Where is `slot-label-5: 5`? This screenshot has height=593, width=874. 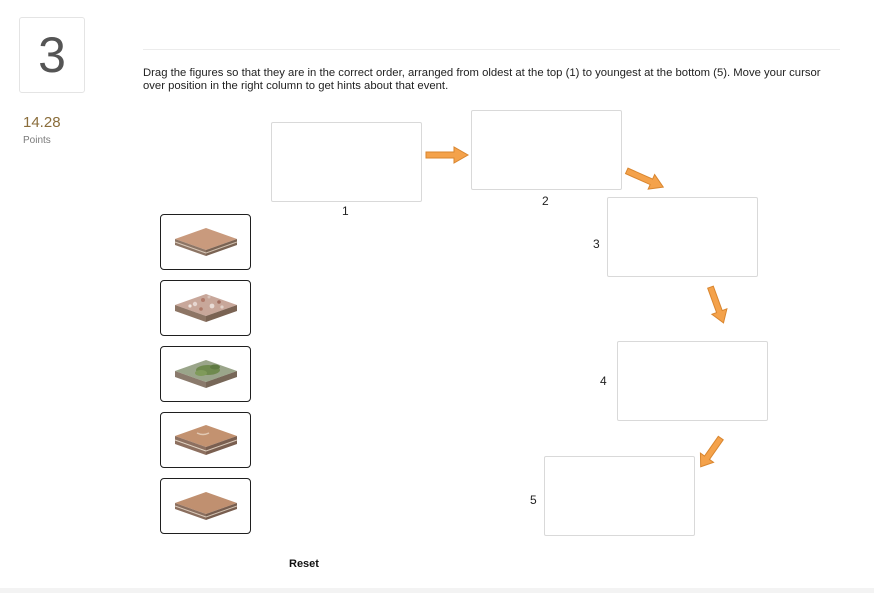
slot-label-5: 5 is located at coordinates (533, 500).